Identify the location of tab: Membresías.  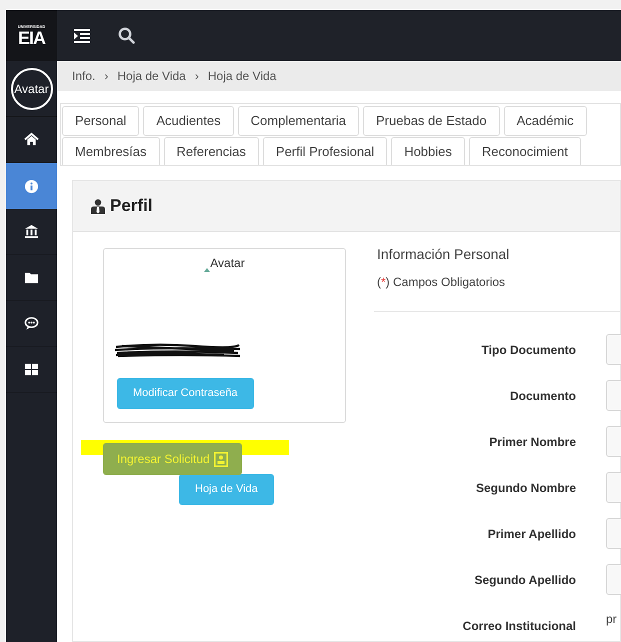
(111, 151).